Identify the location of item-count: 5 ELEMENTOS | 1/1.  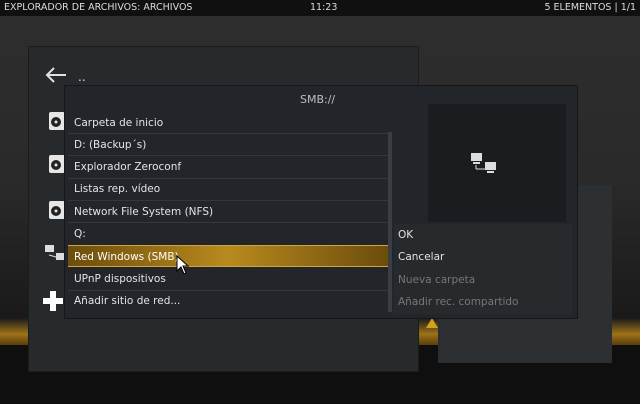
(590, 7).